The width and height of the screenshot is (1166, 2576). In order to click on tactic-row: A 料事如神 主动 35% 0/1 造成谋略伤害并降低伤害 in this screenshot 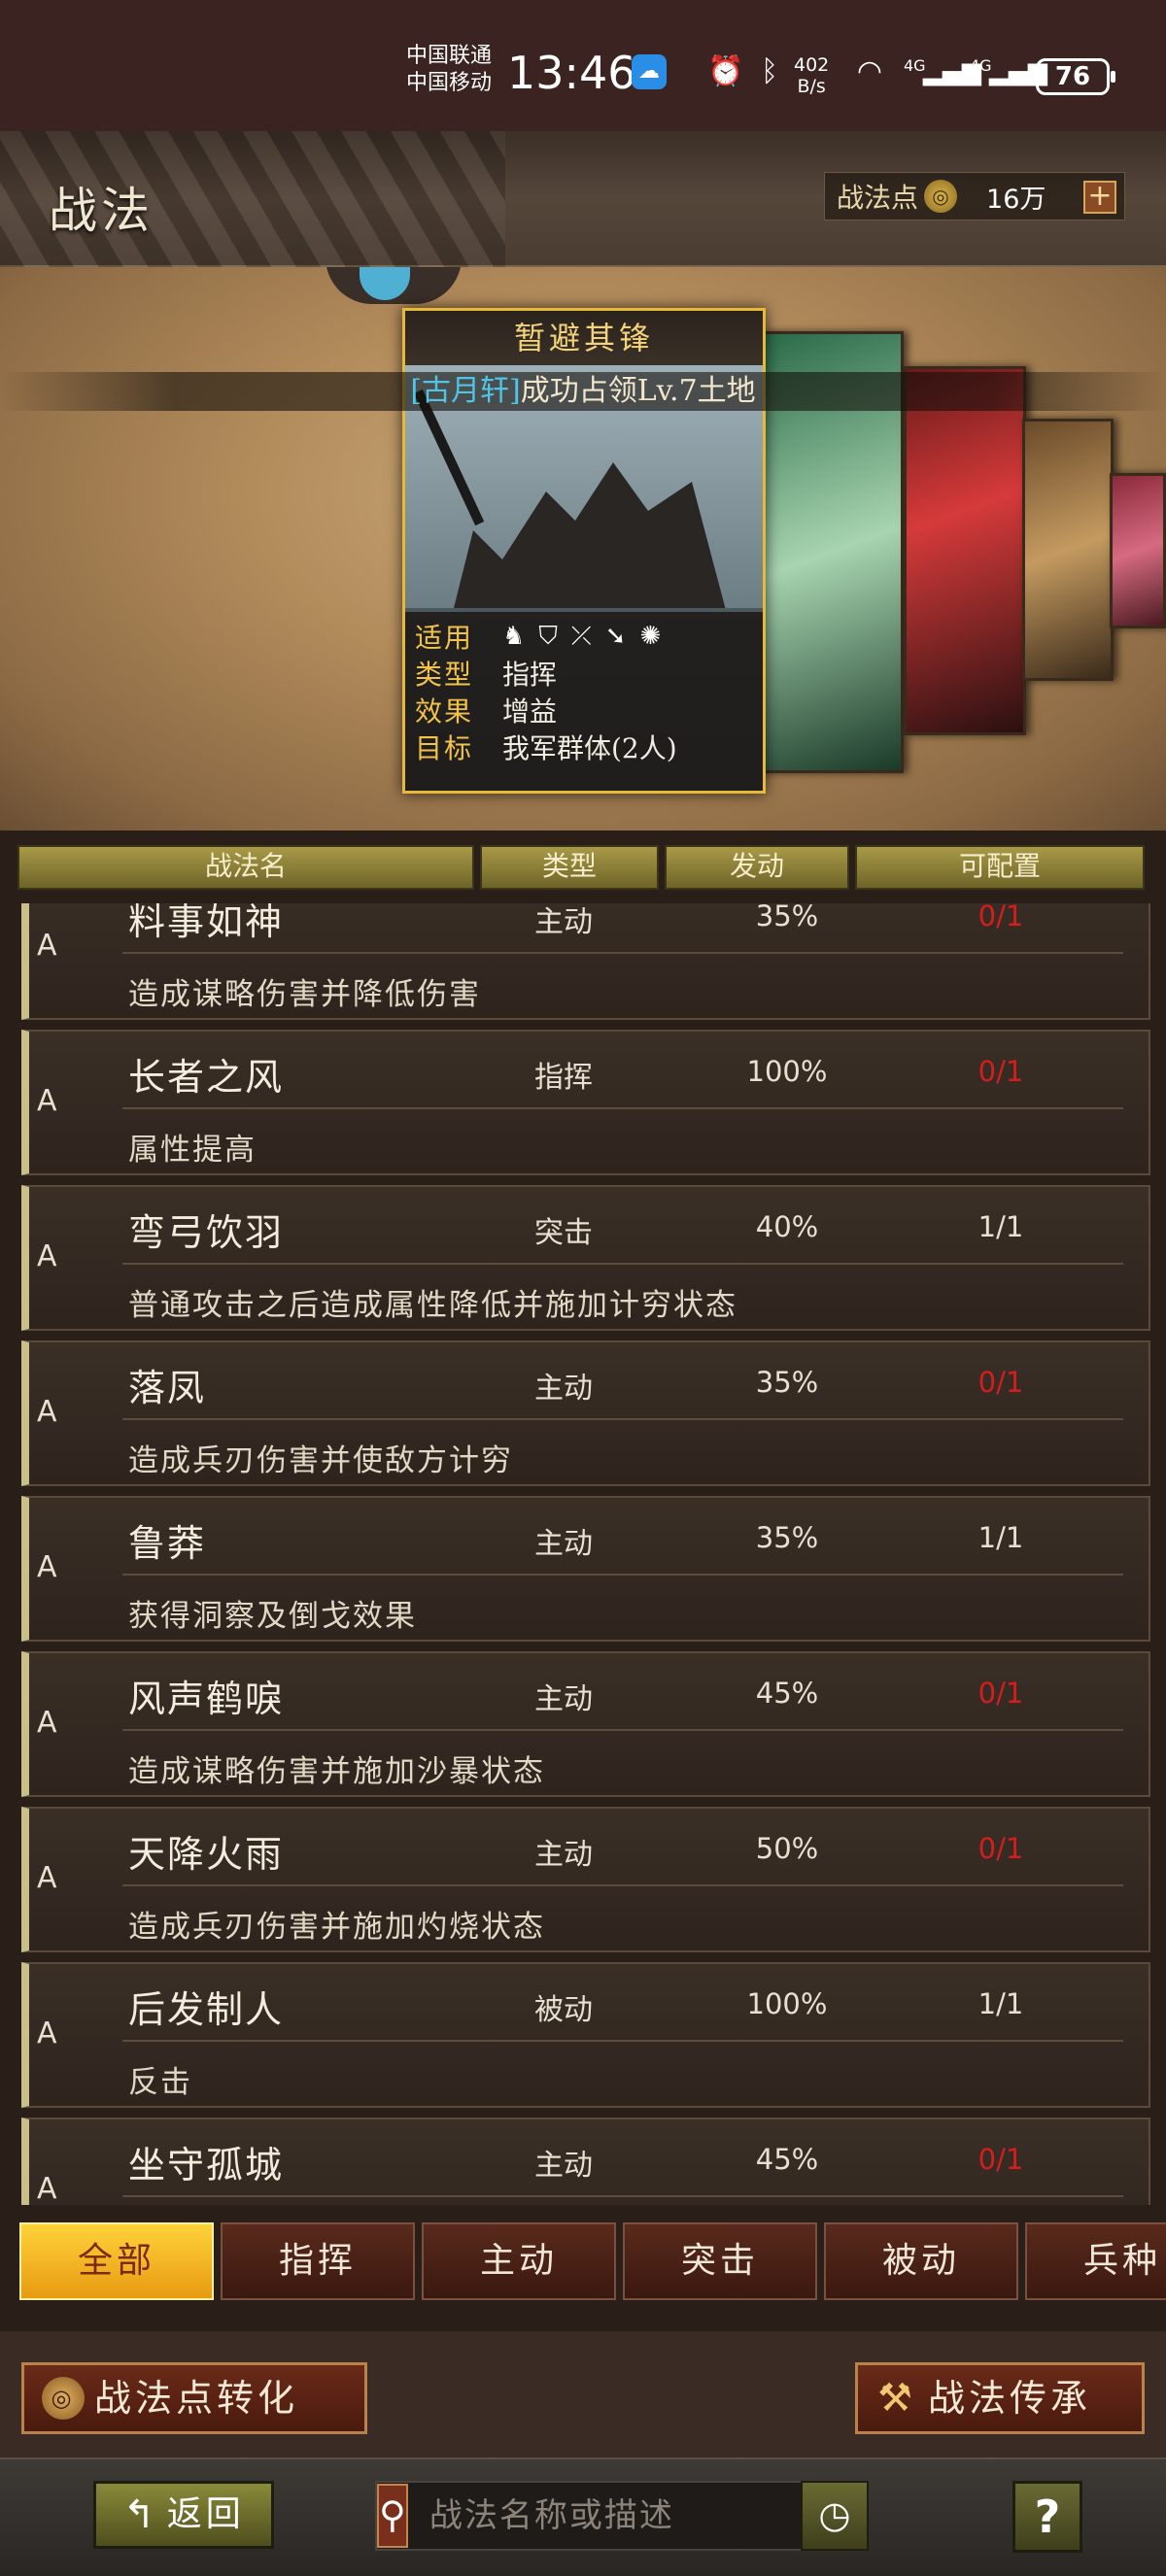, I will do `click(585, 961)`.